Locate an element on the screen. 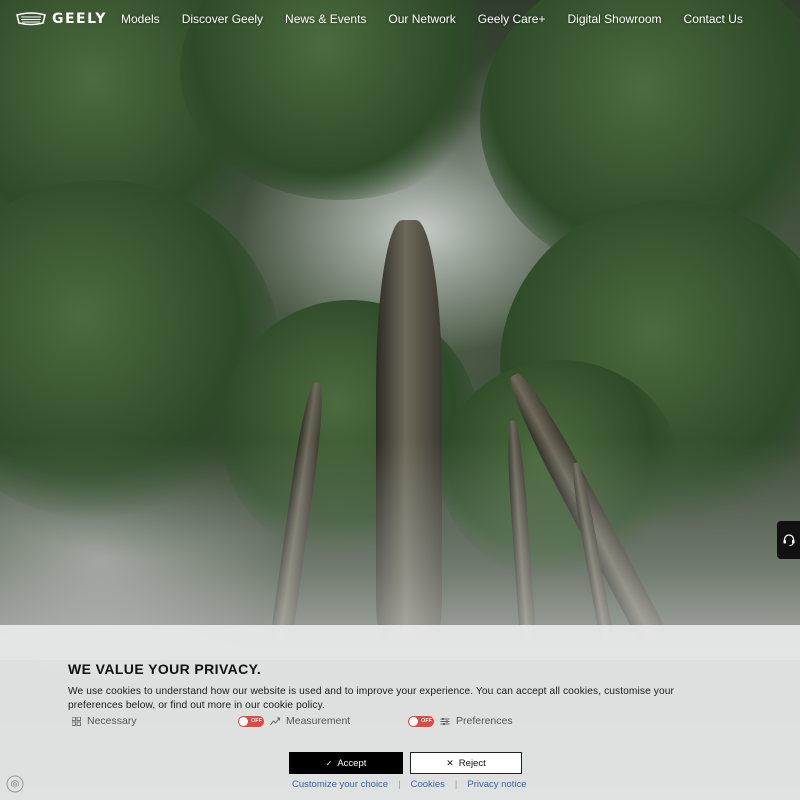  customer-support-button is located at coordinates (788, 540).